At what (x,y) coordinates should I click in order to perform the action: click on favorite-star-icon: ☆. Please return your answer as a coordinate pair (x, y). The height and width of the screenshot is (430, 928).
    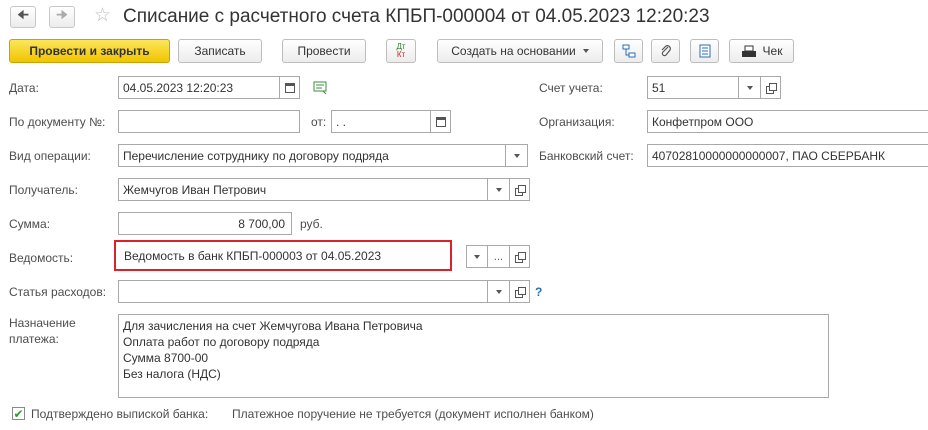
    Looking at the image, I should click on (102, 16).